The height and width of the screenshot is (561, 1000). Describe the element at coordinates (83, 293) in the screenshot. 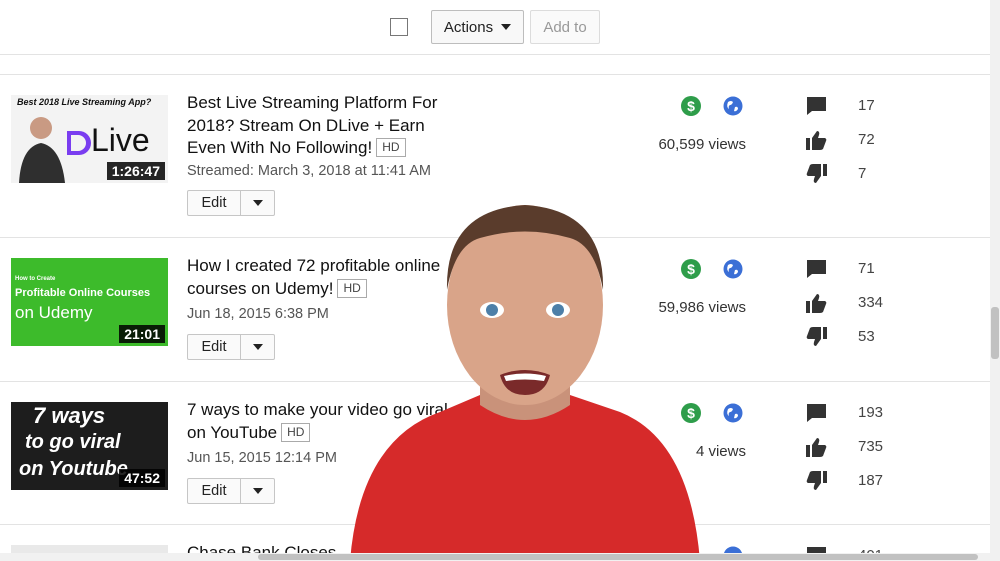

I see `thumbnail-caption: Profitable Online Courses` at that location.